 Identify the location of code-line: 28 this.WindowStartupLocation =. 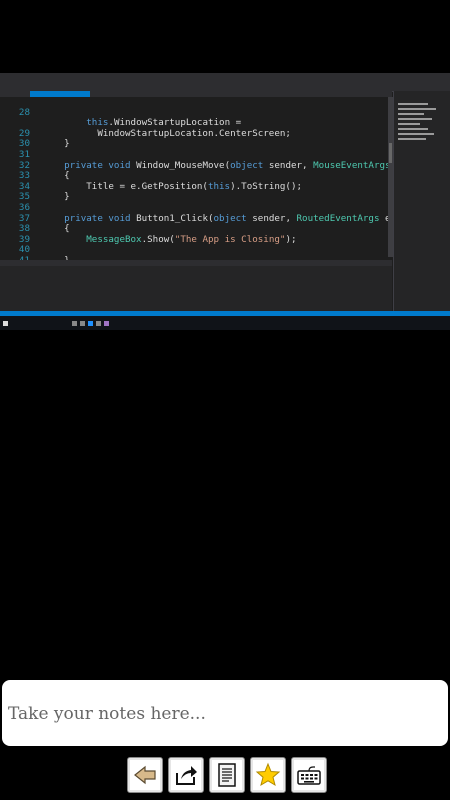
(120, 112).